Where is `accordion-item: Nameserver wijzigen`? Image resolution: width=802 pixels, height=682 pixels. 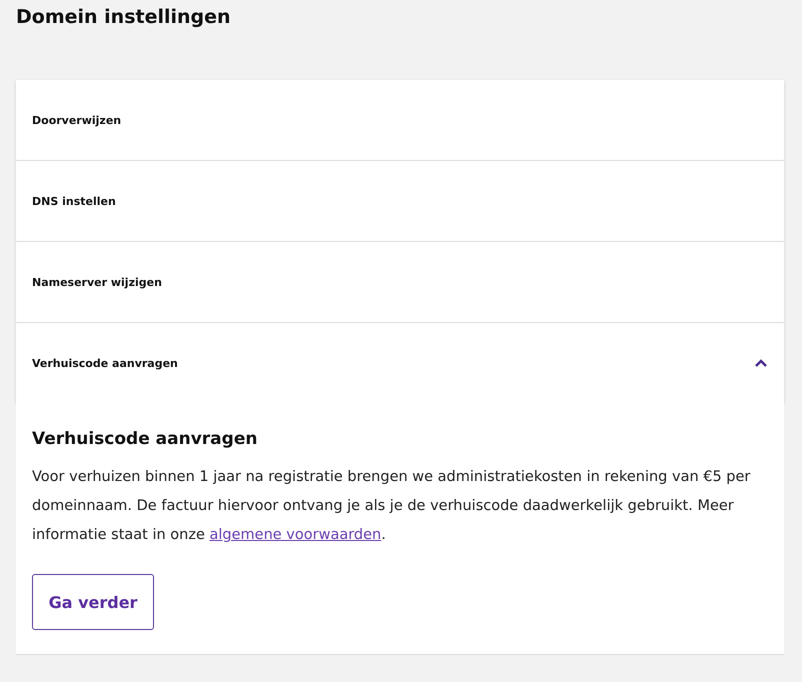
accordion-item: Nameserver wijzigen is located at coordinates (400, 282).